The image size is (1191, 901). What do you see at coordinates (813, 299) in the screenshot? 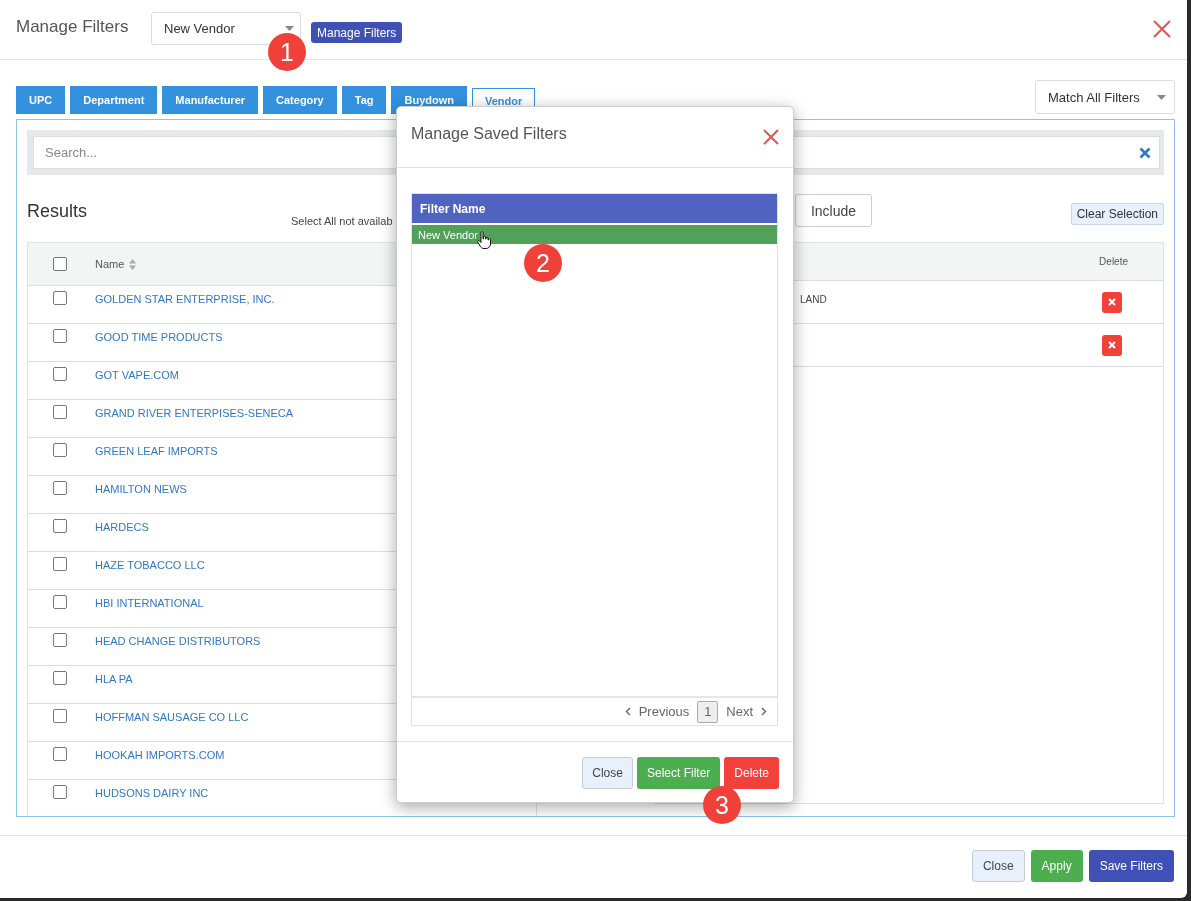
I see `table-cell: LAND` at bounding box center [813, 299].